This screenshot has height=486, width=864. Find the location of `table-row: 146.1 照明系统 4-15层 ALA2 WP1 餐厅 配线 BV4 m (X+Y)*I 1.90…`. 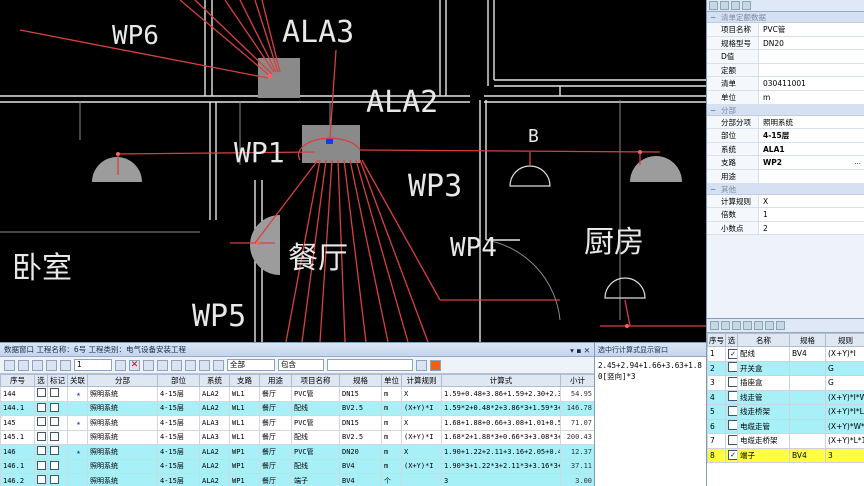

table-row: 146.1 照明系统 4-15层 ALA2 WP1 餐厅 配线 BV4 m (X+Y)*I 1.90… is located at coordinates (297, 466).